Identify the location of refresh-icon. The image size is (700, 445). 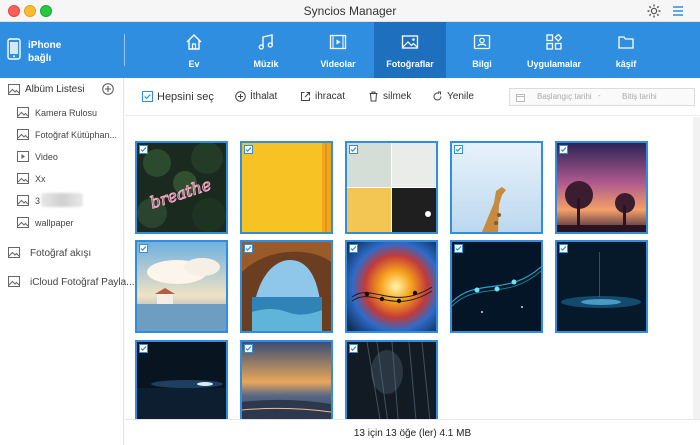
(437, 96).